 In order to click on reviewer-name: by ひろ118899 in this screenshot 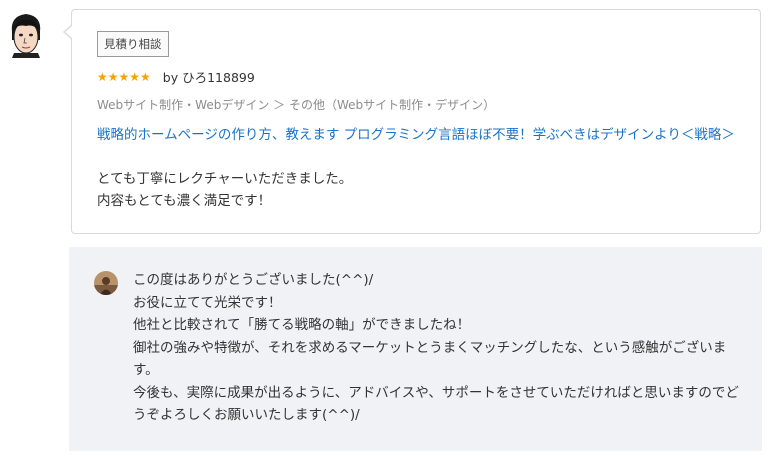, I will do `click(208, 77)`.